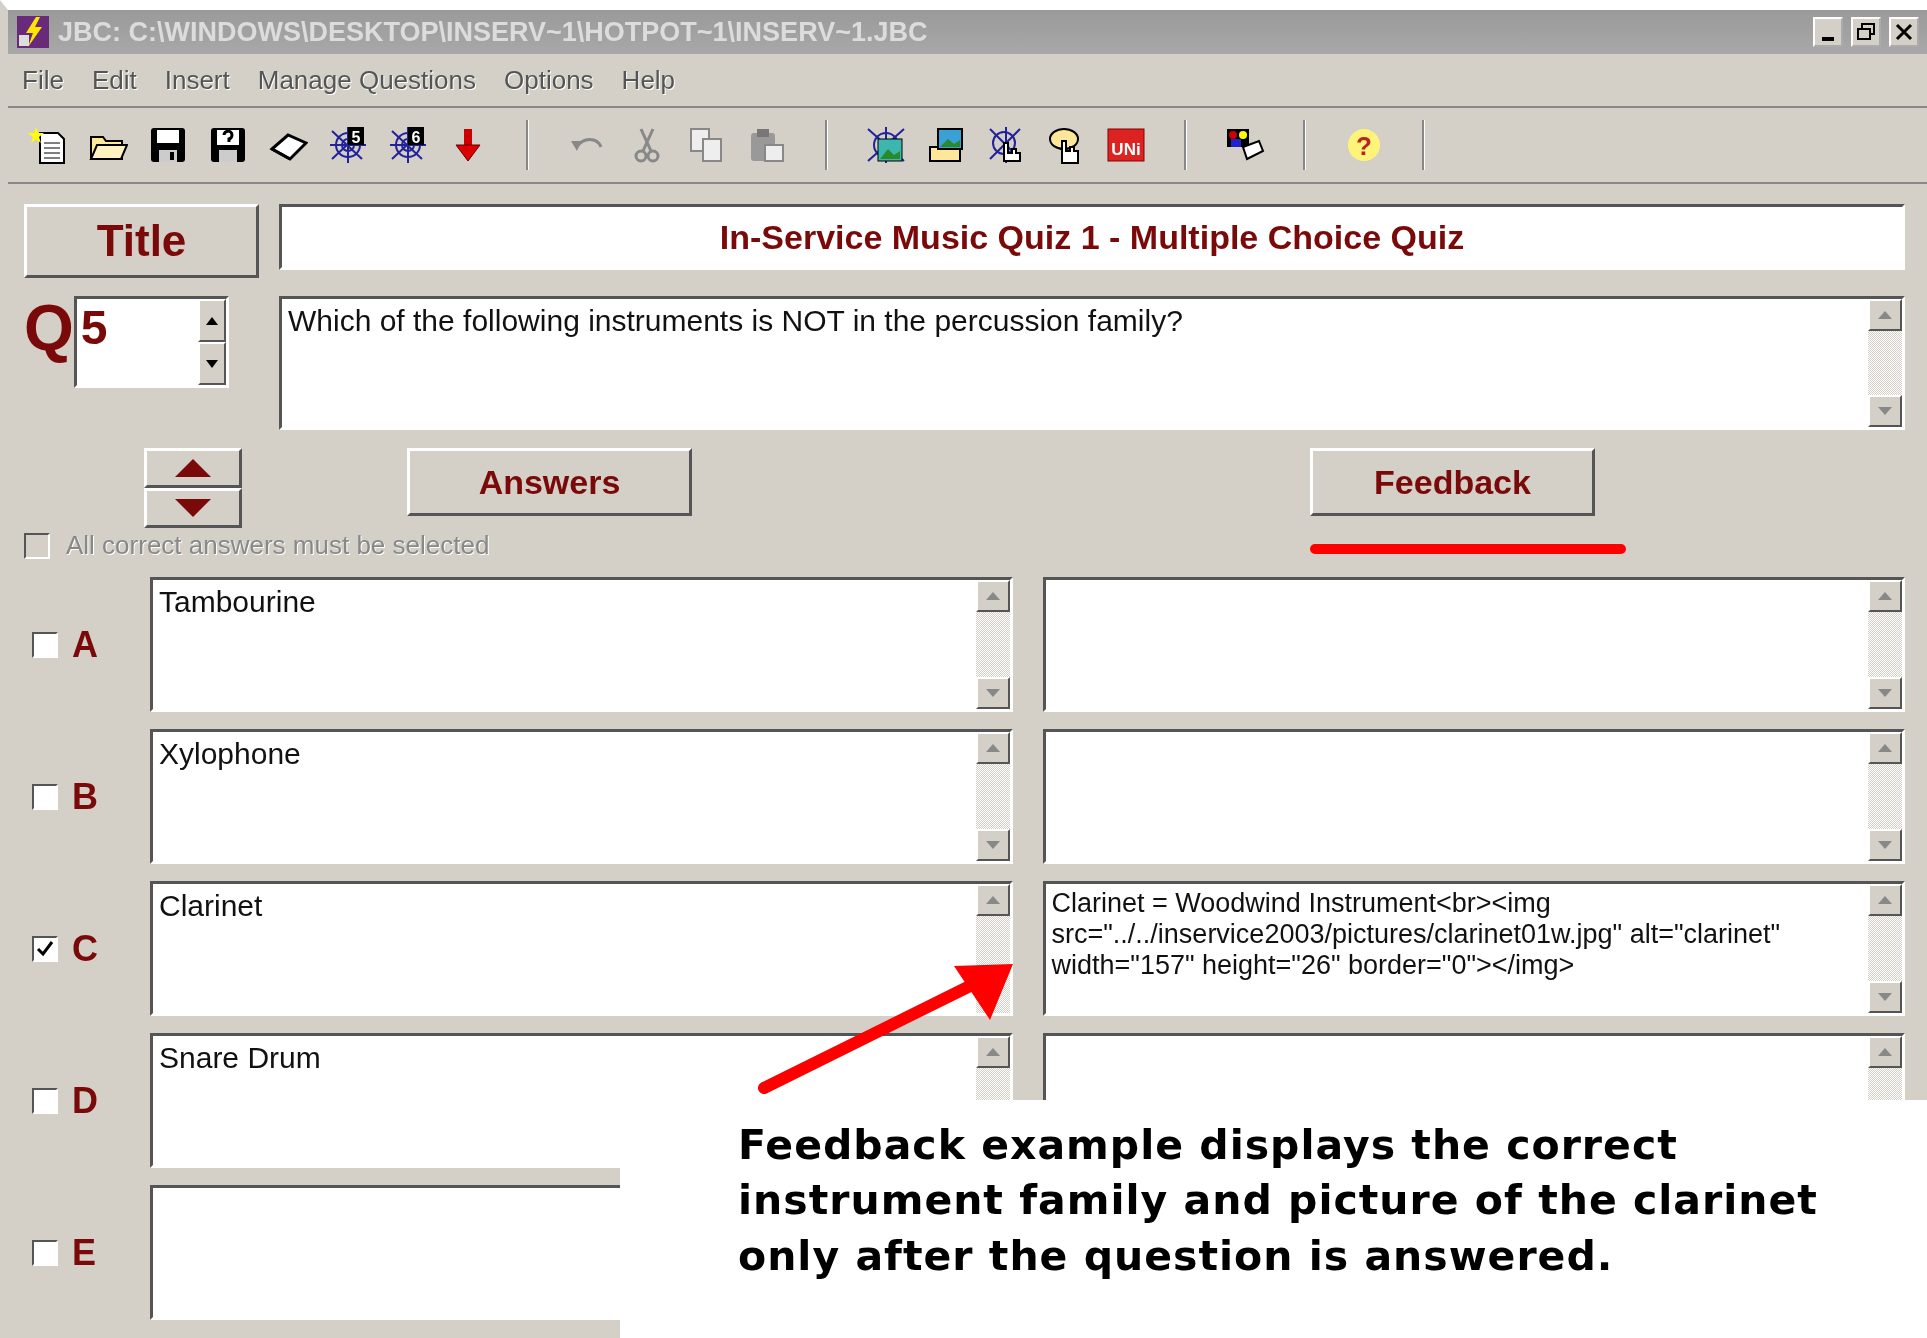 The height and width of the screenshot is (1338, 1927). I want to click on checkbox-label: All correct answers must be selected, so click(278, 545).